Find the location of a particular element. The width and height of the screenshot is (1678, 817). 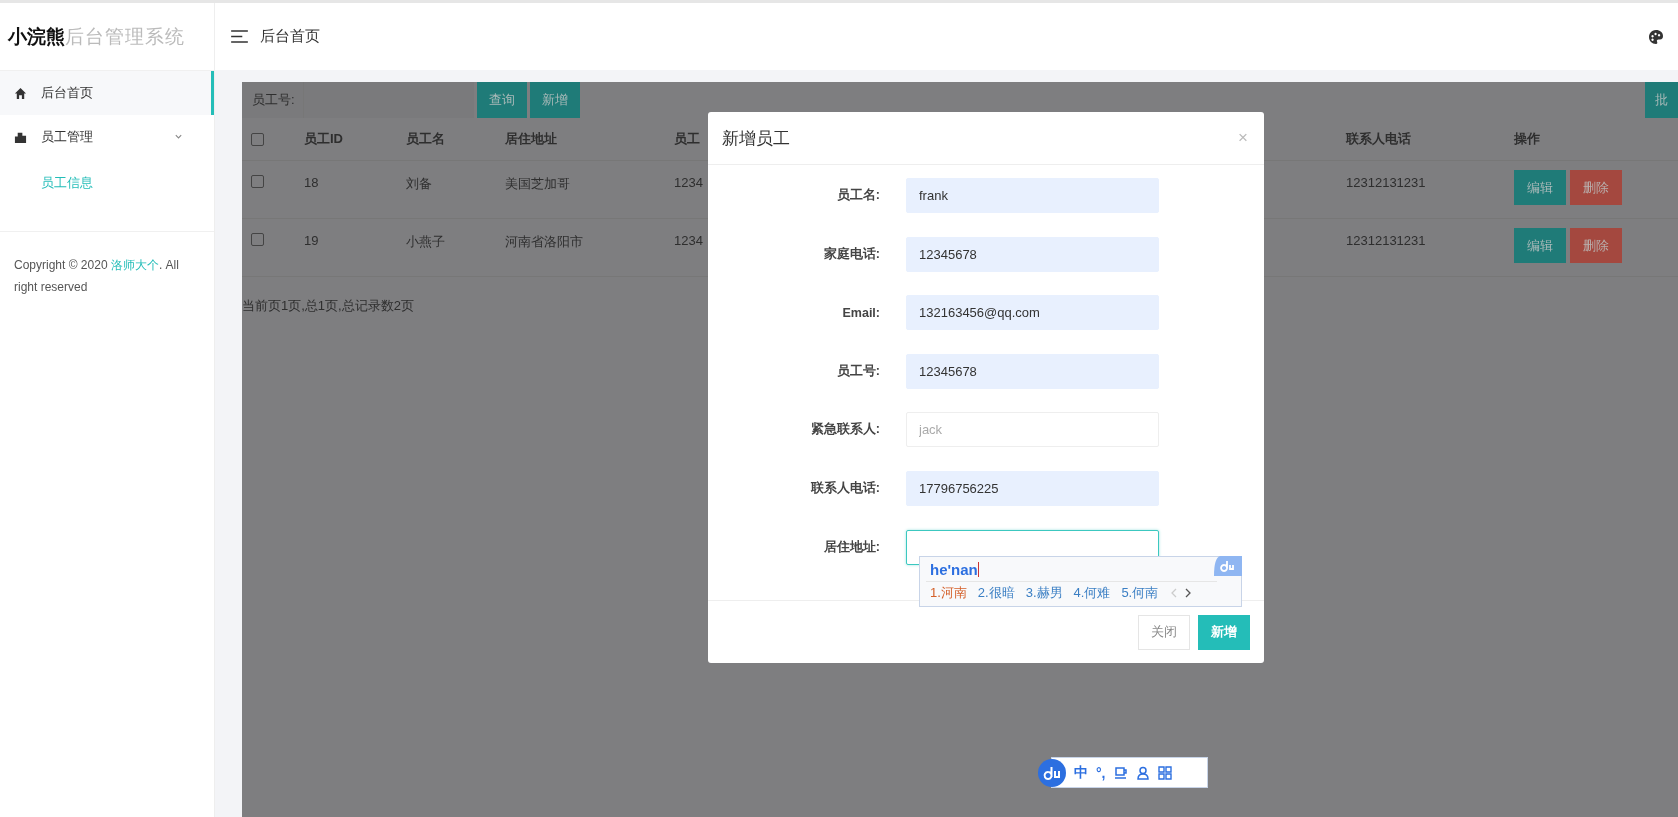

close-button: × is located at coordinates (1243, 138).